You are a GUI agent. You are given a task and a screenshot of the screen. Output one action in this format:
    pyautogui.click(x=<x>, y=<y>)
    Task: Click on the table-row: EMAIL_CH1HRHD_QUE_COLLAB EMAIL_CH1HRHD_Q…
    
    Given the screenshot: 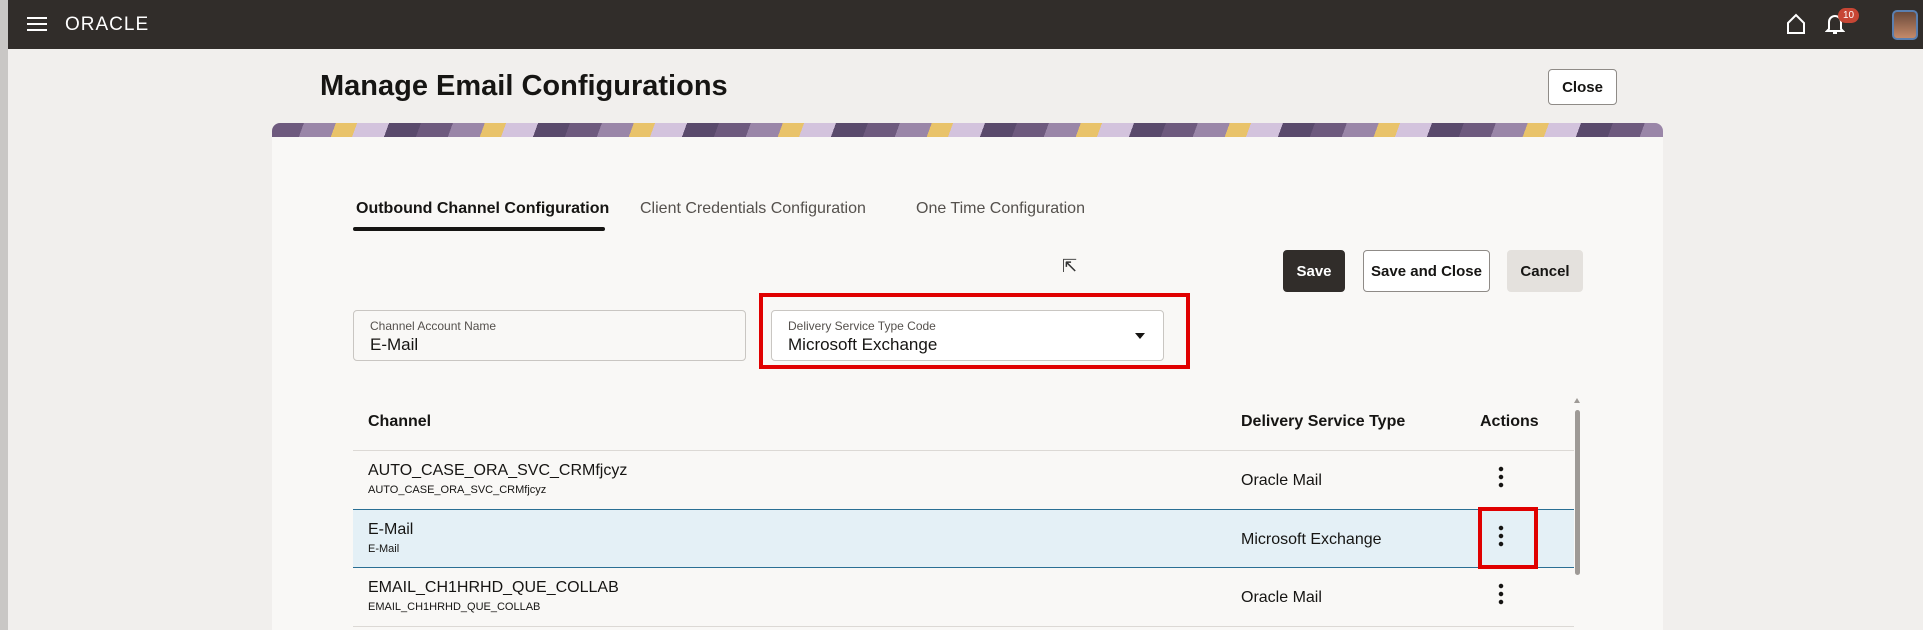 What is the action you would take?
    pyautogui.click(x=963, y=597)
    